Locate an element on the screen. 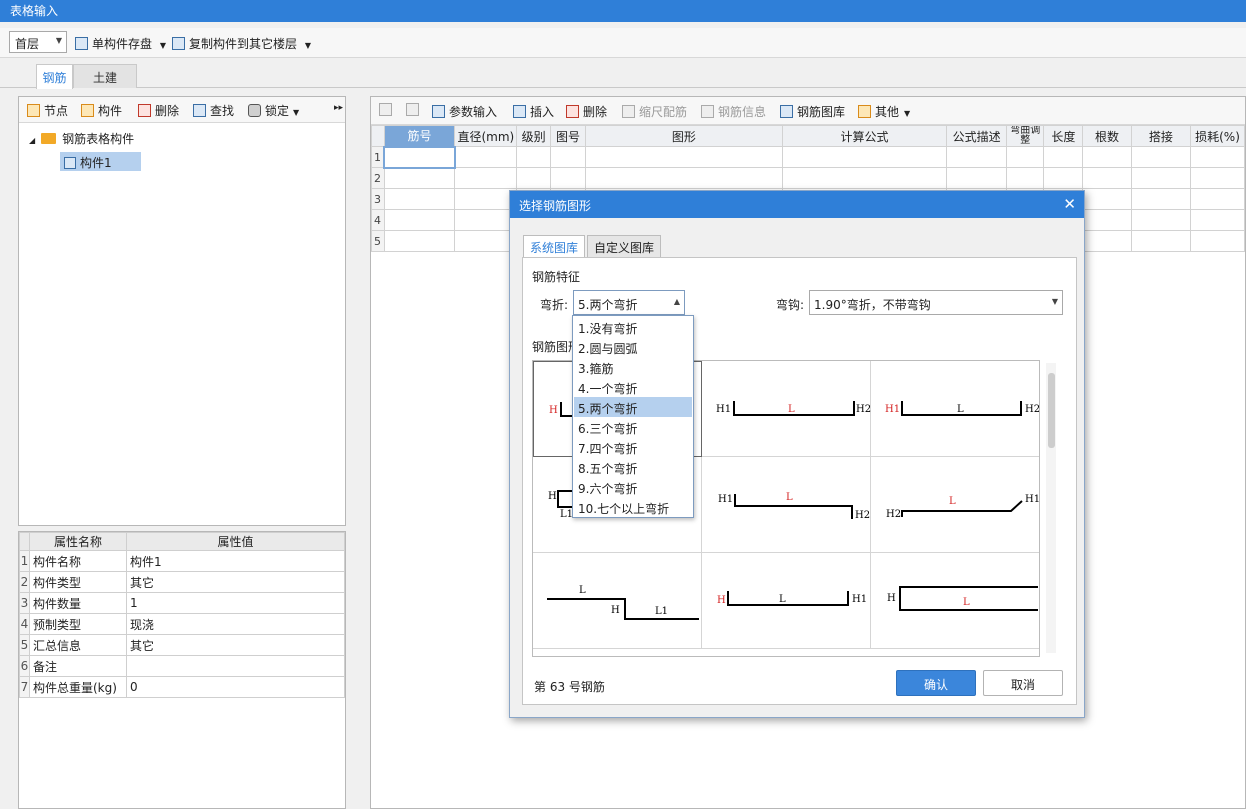  close-icon: ✕ is located at coordinates (1069, 204).